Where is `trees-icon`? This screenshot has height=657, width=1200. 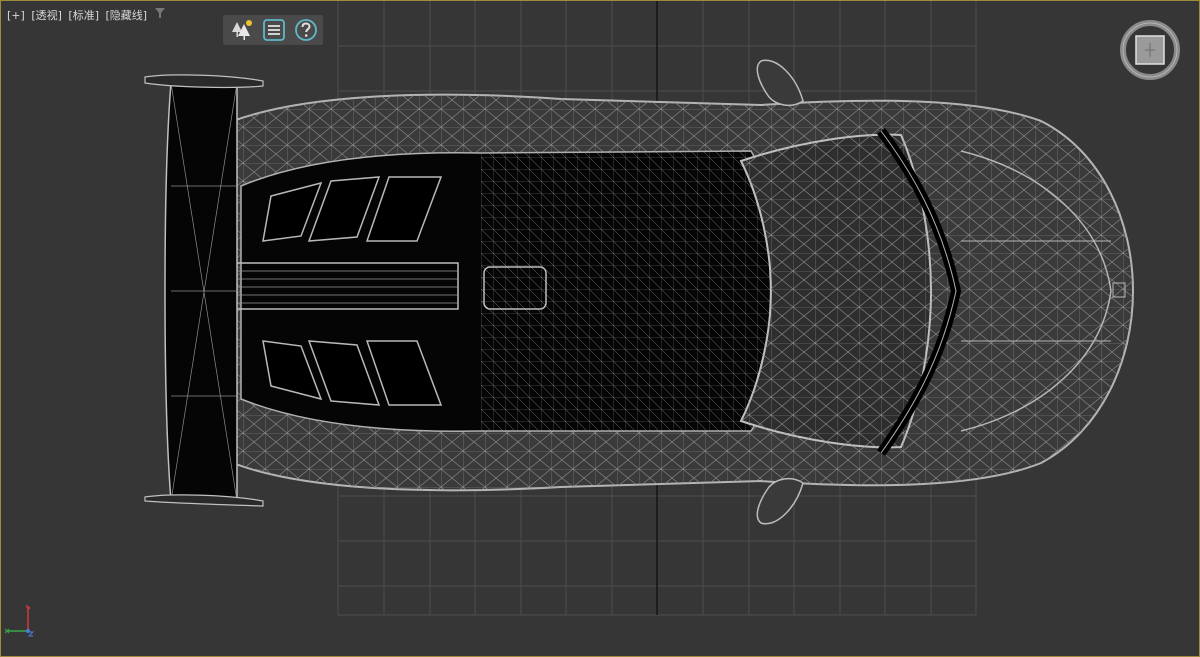 trees-icon is located at coordinates (242, 30).